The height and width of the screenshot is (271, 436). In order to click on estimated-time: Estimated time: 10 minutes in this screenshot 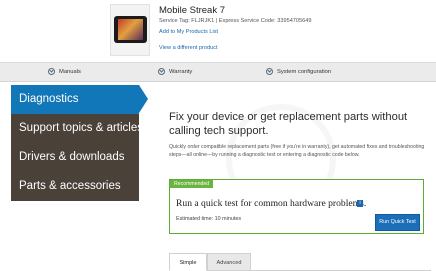, I will do `click(209, 219)`.